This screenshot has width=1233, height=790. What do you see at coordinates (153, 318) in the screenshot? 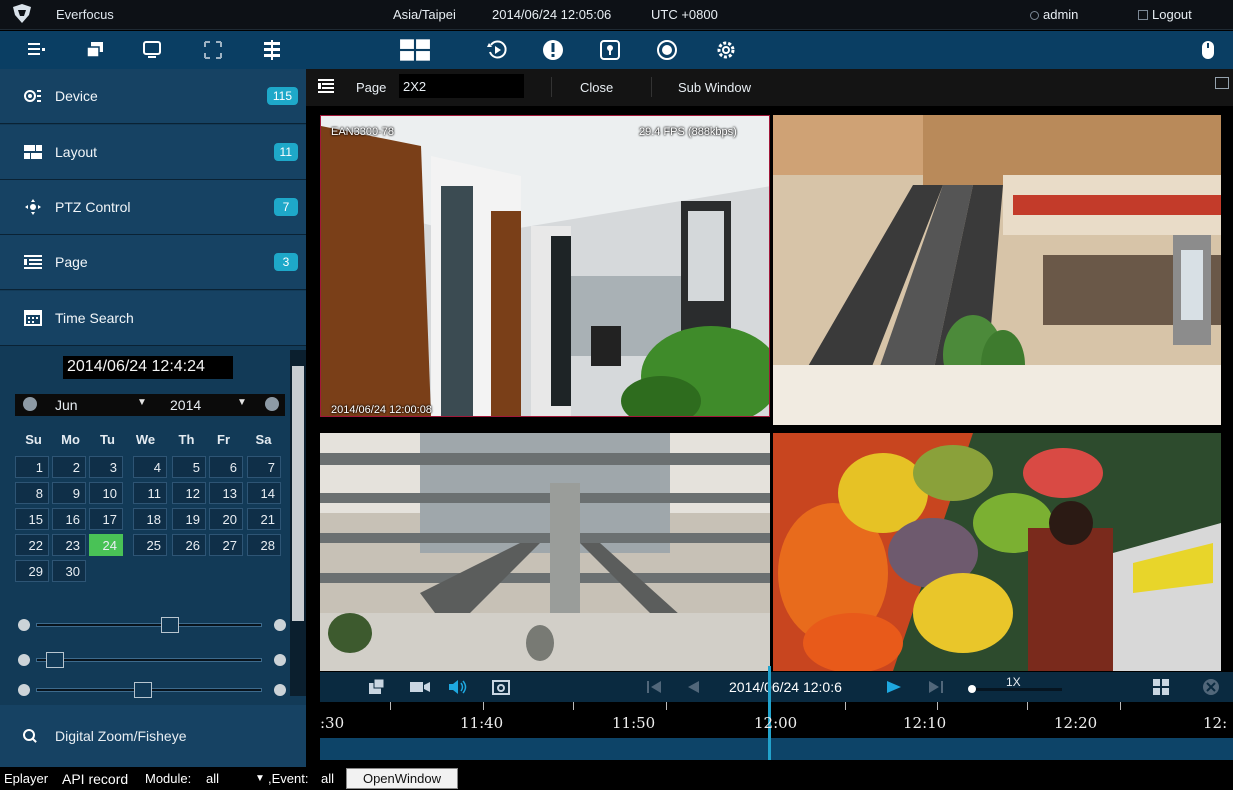
I see `sidebar-item-time-search: Time Search` at bounding box center [153, 318].